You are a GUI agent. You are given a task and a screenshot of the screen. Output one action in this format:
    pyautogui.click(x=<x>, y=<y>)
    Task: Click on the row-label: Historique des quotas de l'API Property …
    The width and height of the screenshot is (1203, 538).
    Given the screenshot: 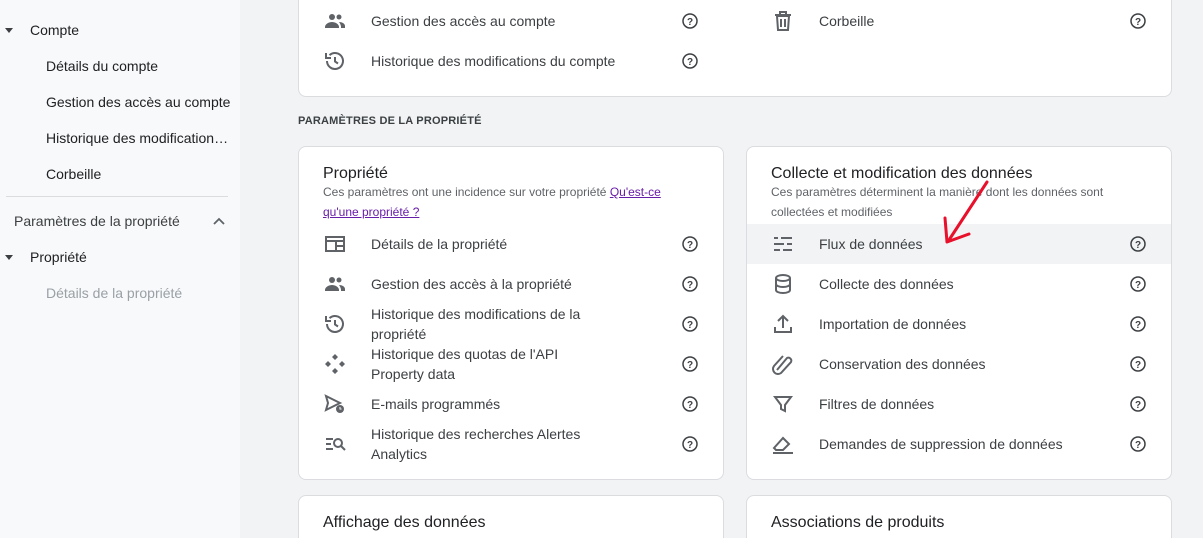 What is the action you would take?
    pyautogui.click(x=465, y=364)
    